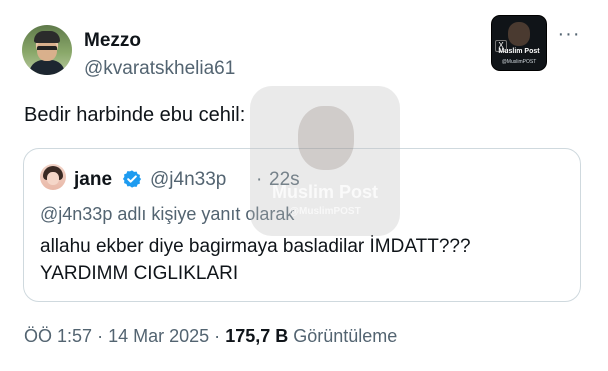 The height and width of the screenshot is (371, 608). What do you see at coordinates (345, 336) in the screenshot?
I see `views-label: Görüntüleme` at bounding box center [345, 336].